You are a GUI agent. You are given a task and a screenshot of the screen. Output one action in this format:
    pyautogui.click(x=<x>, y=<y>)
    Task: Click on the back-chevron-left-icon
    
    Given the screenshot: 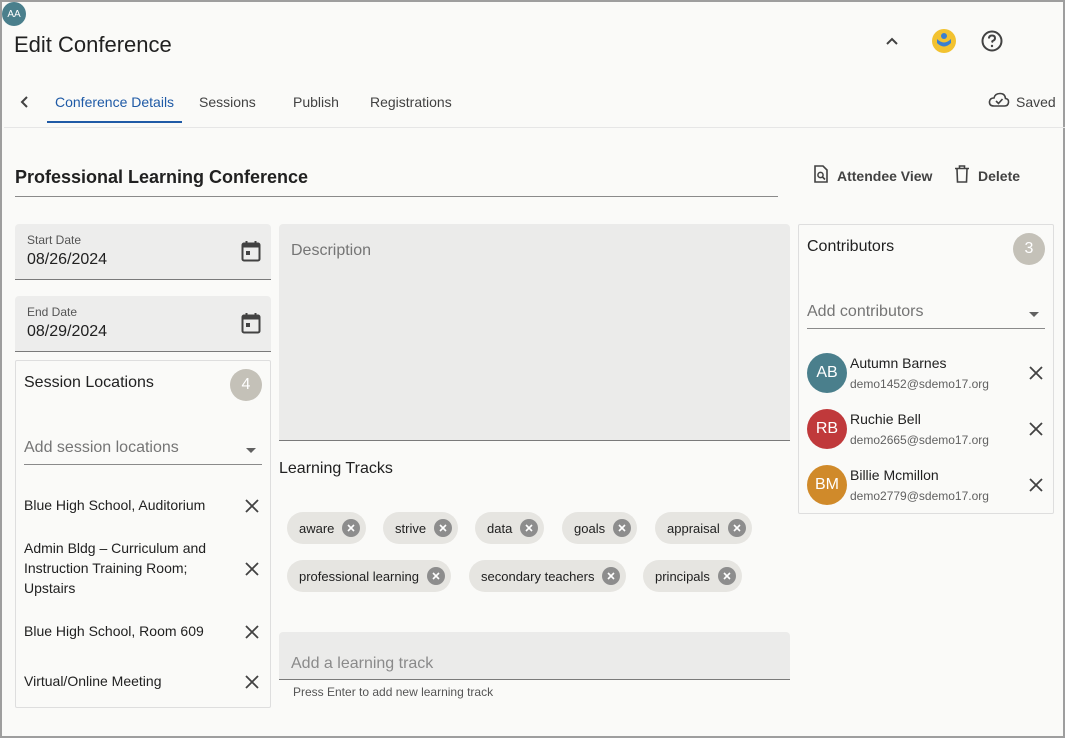 What is the action you would take?
    pyautogui.click(x=24, y=102)
    